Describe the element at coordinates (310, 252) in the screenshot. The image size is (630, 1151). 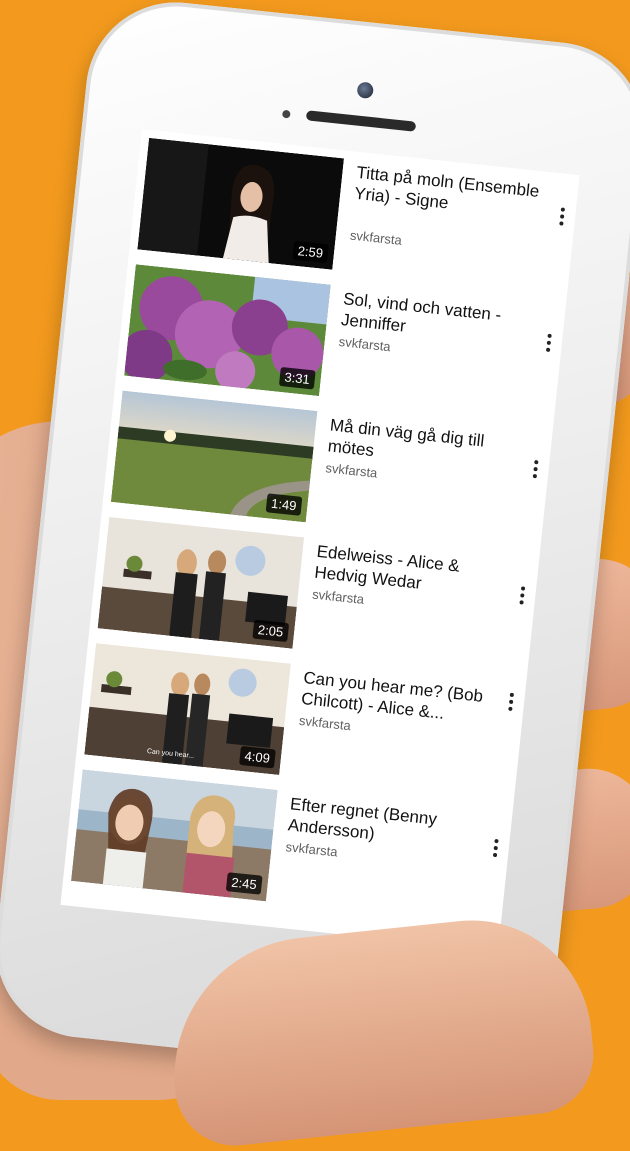
I see `video-duration: 2:59` at that location.